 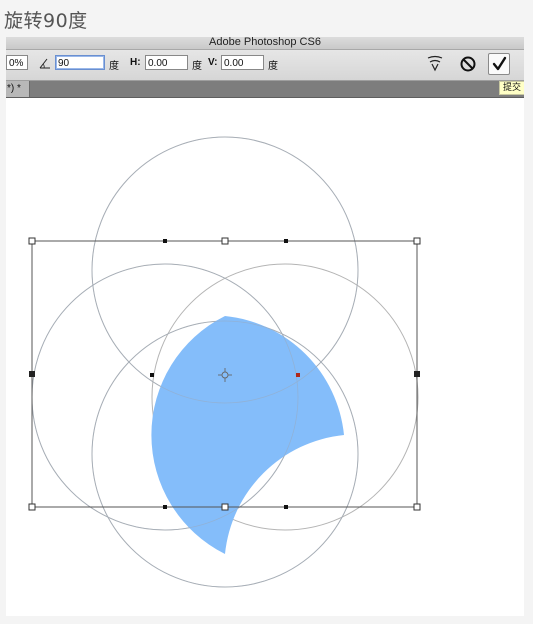 I want to click on checkmark-icon, so click(x=499, y=63).